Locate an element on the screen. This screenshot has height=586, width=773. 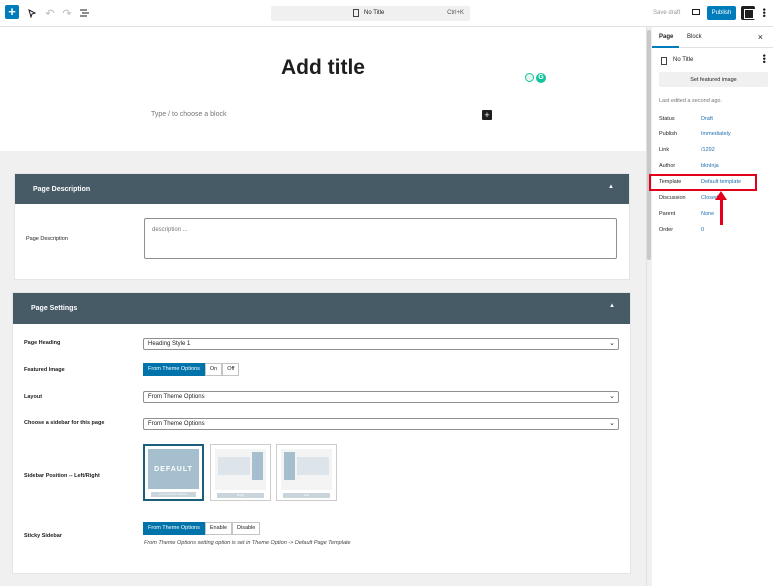
status-label: Status is located at coordinates (667, 119).